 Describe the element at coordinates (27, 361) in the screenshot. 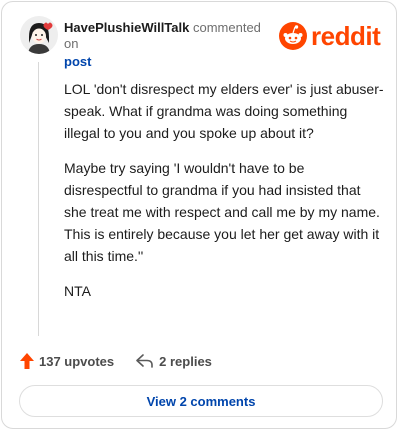

I see `upvote-arrow-icon` at that location.